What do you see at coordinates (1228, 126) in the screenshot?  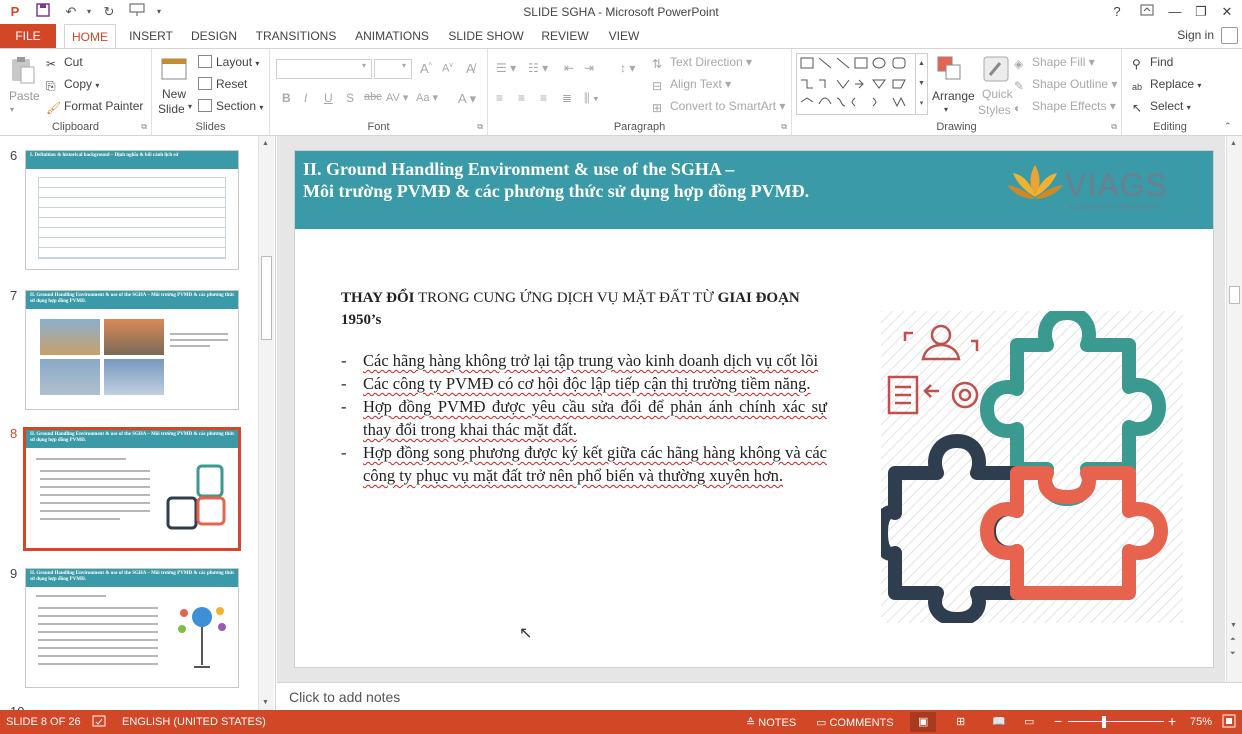 I see `collapse-ribbon-icon: ⌃` at bounding box center [1228, 126].